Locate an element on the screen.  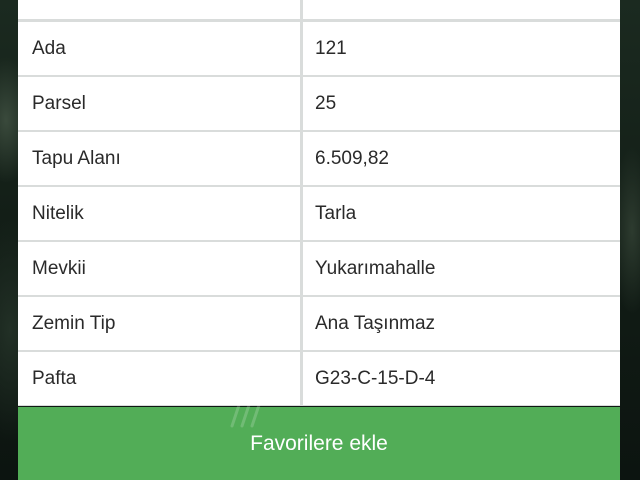
table-row: Tapu Alanı 6.509,82 is located at coordinates (319, 158).